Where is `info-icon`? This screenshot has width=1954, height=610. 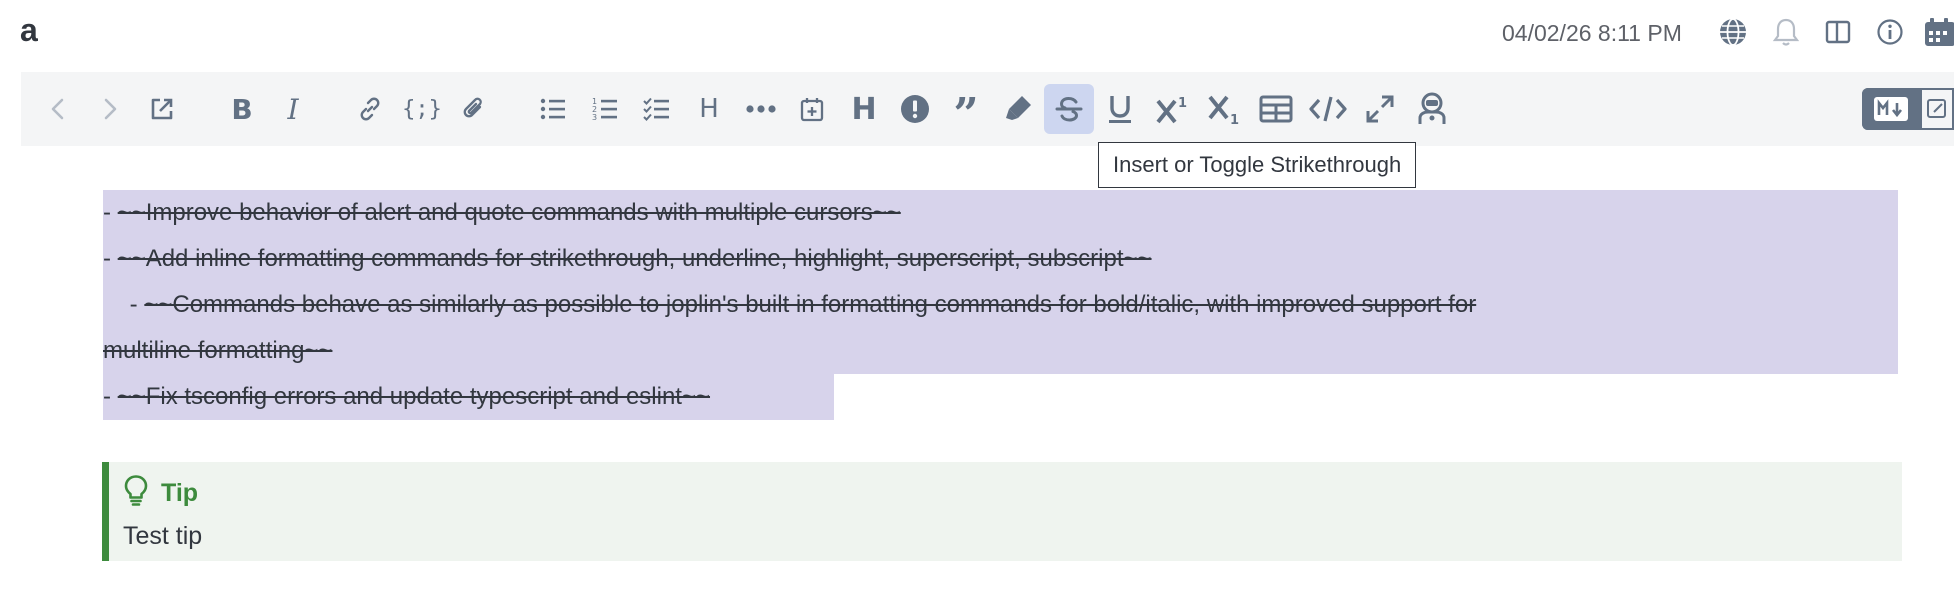
info-icon is located at coordinates (1890, 32).